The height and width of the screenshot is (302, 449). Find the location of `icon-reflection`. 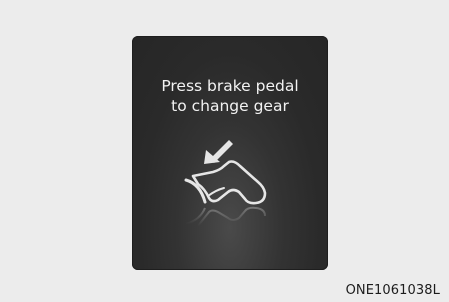

icon-reflection is located at coordinates (225, 216).